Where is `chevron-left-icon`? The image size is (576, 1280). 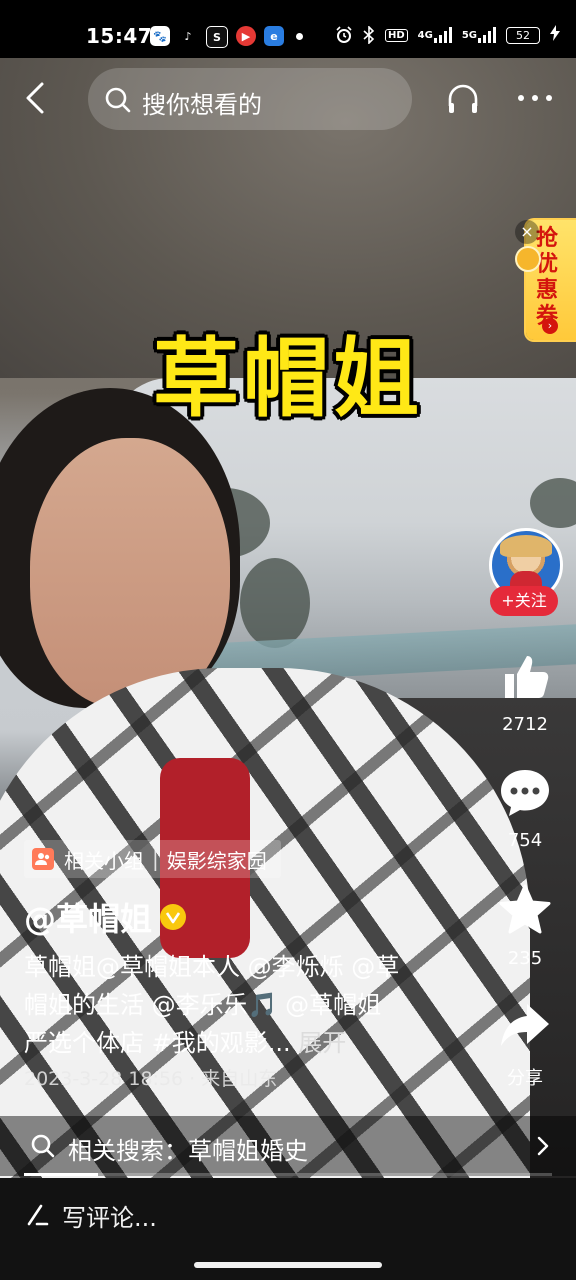
chevron-left-icon is located at coordinates (35, 98).